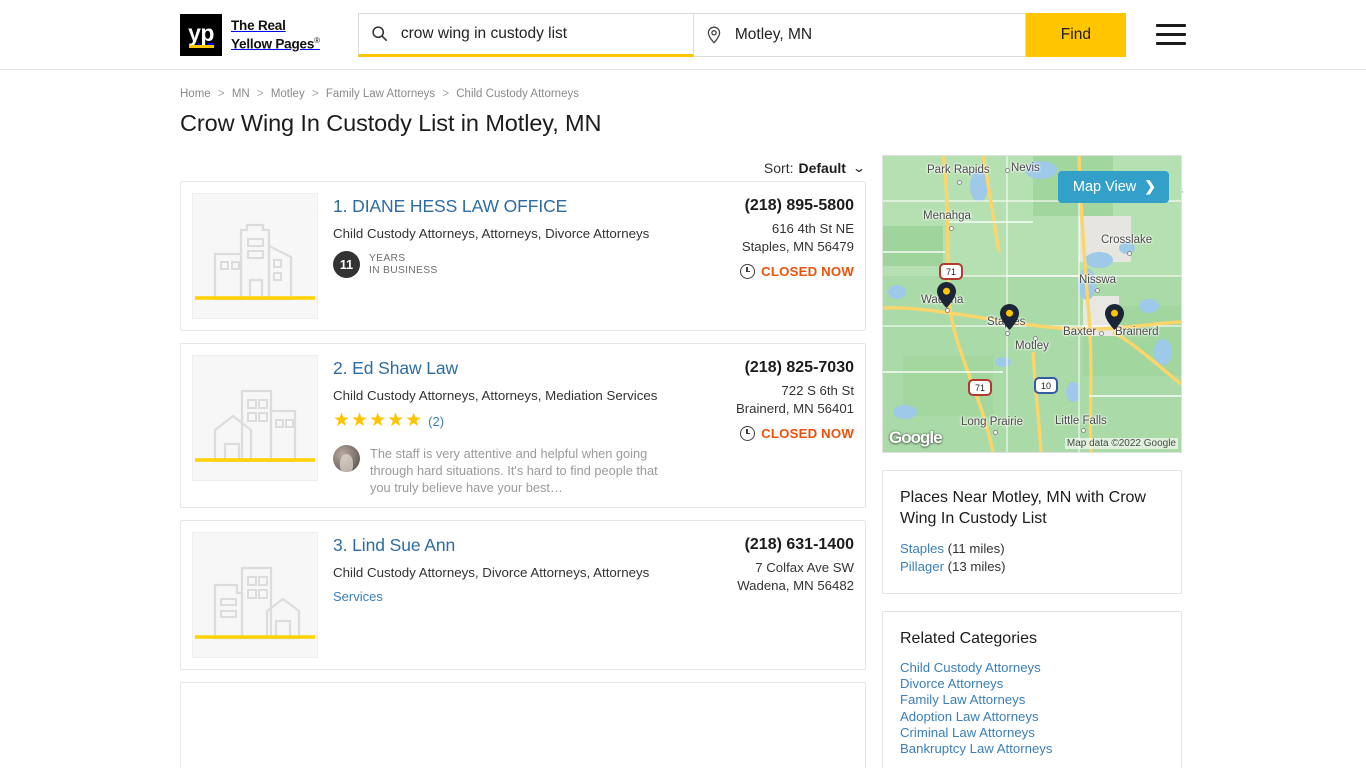 Image resolution: width=1366 pixels, height=768 pixels. I want to click on years-label-line1: YEARS, so click(387, 258).